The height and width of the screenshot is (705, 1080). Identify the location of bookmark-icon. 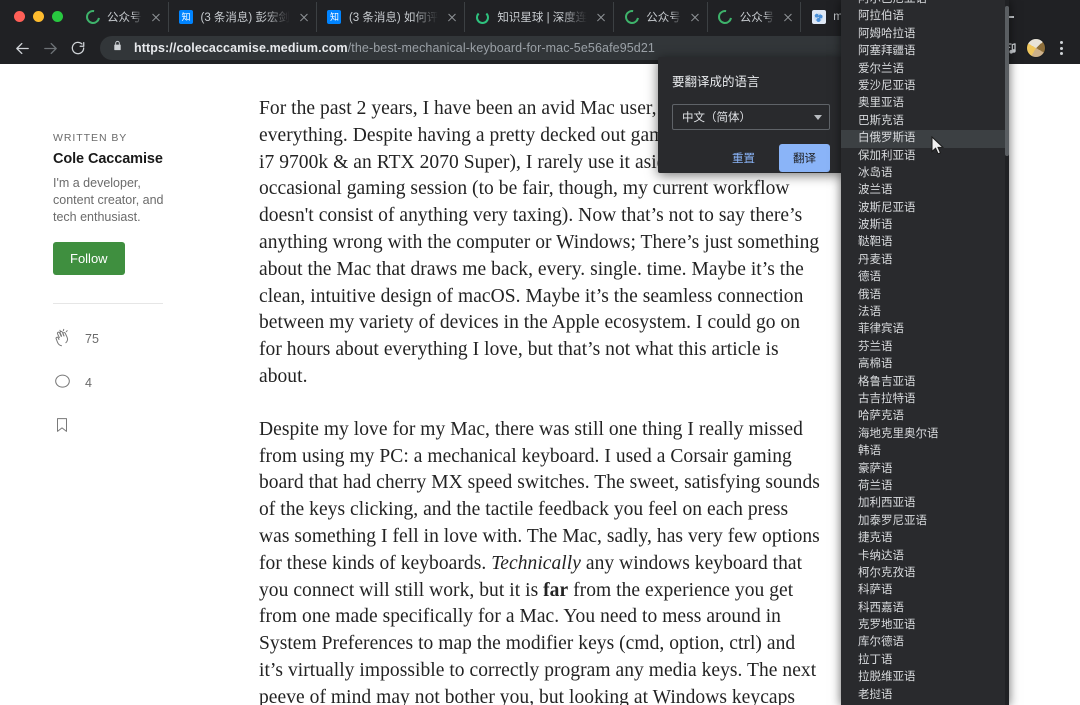
(64, 427).